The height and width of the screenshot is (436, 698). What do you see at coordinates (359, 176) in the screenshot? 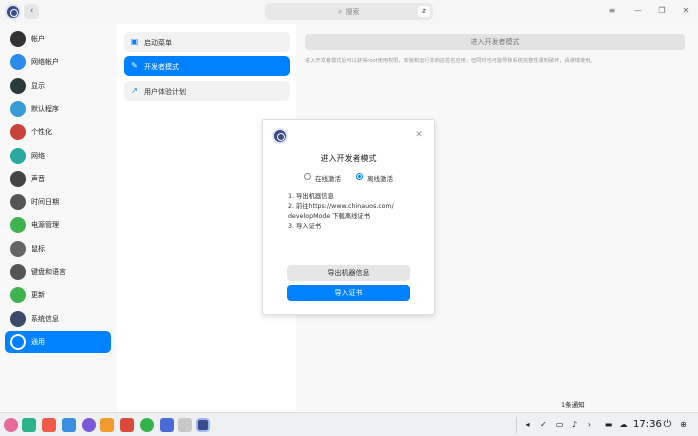
I see `offline-activation-radio` at bounding box center [359, 176].